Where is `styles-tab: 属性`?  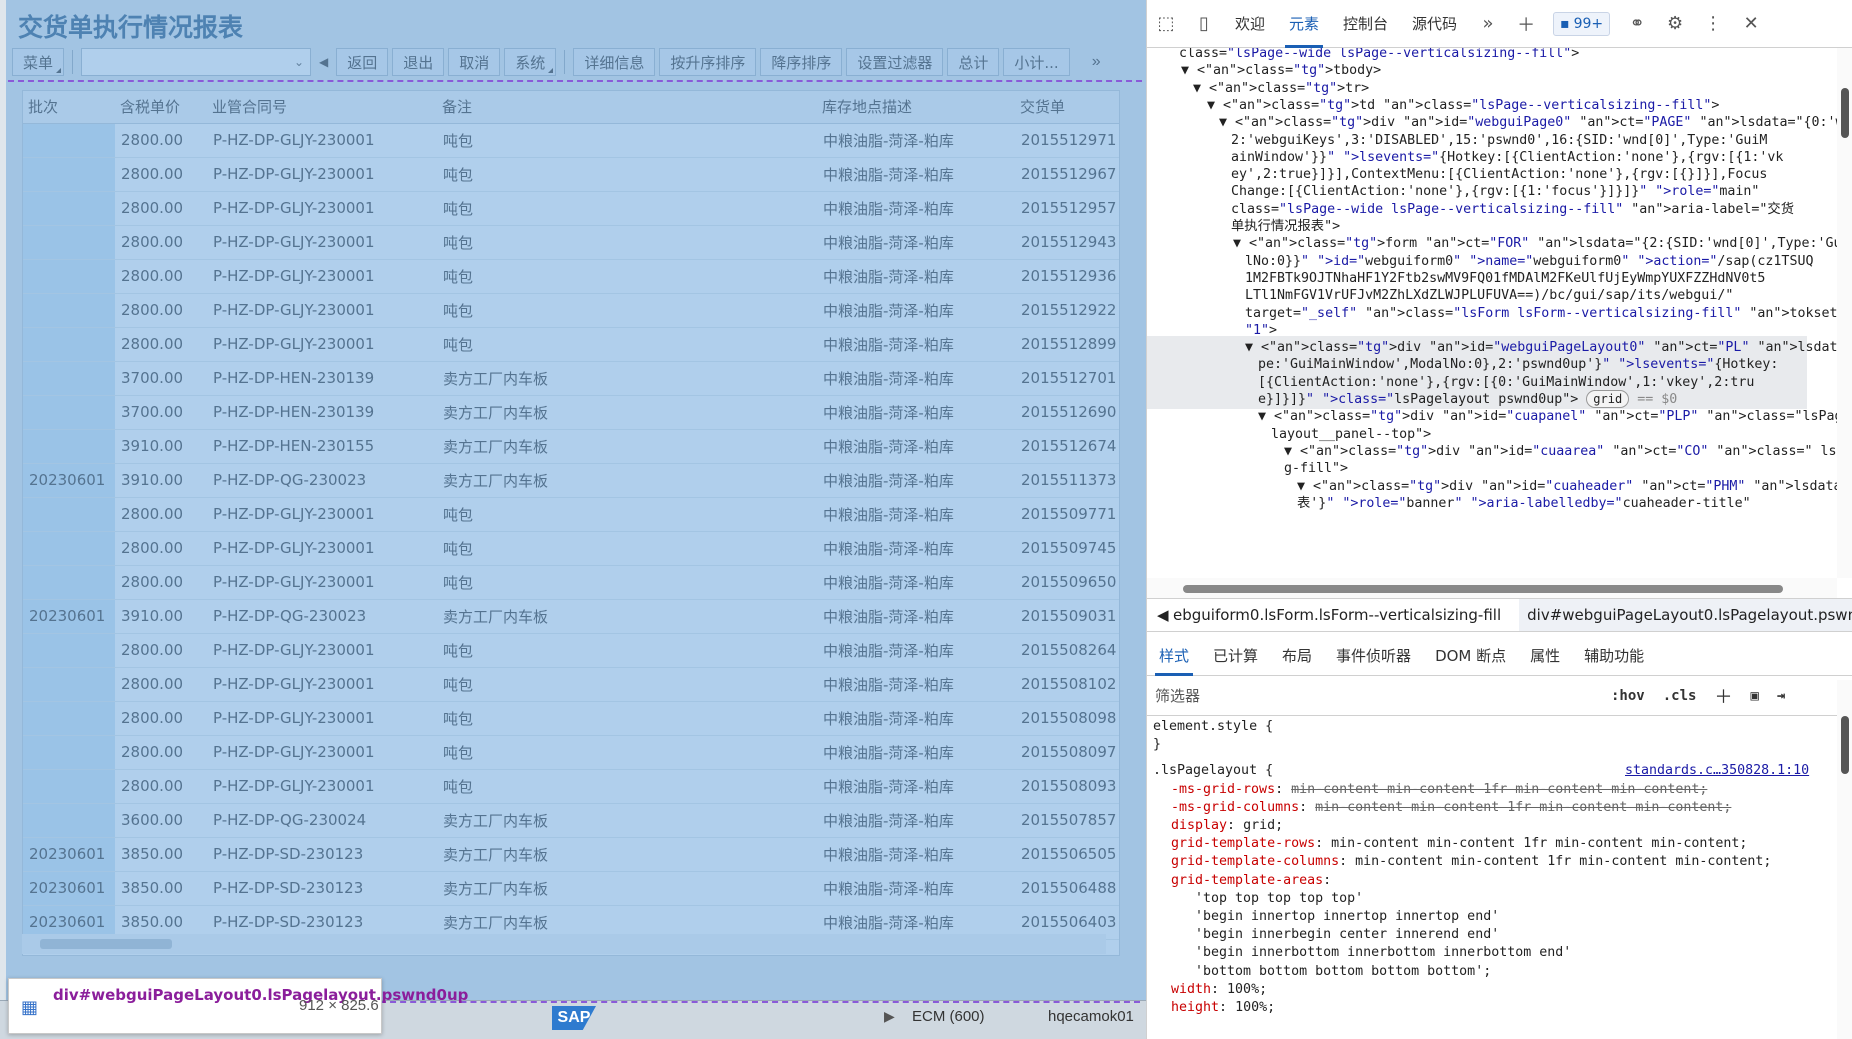
styles-tab: 属性 is located at coordinates (1545, 656).